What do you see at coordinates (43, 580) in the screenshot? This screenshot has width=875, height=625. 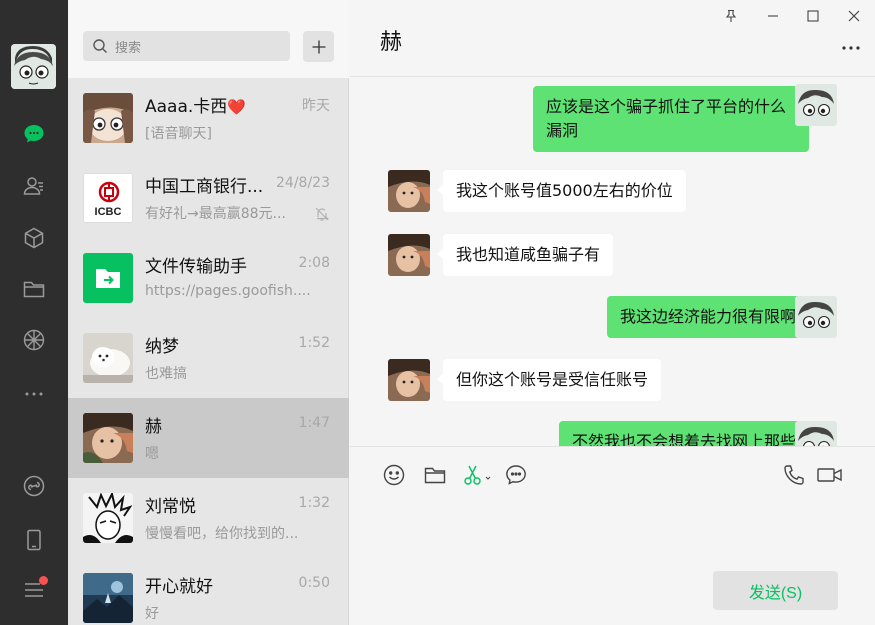 I see `notification-dot` at bounding box center [43, 580].